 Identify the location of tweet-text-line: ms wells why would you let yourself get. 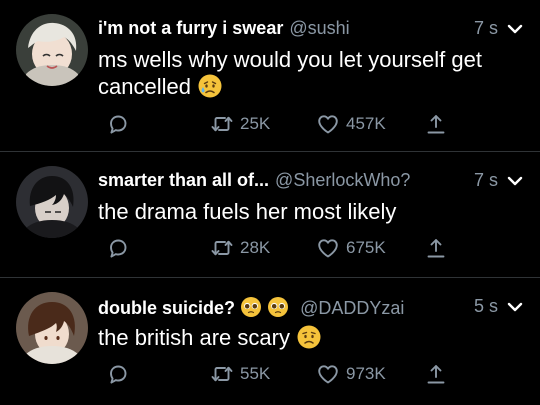
(290, 59).